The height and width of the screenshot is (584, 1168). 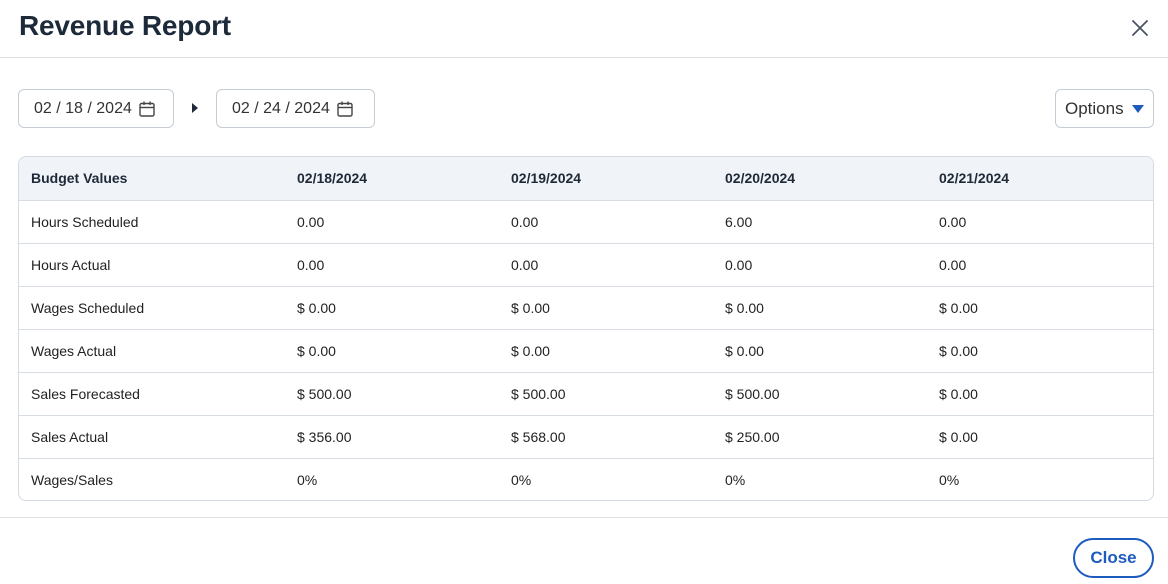 I want to click on row-label: Hours Scheduled, so click(x=85, y=221).